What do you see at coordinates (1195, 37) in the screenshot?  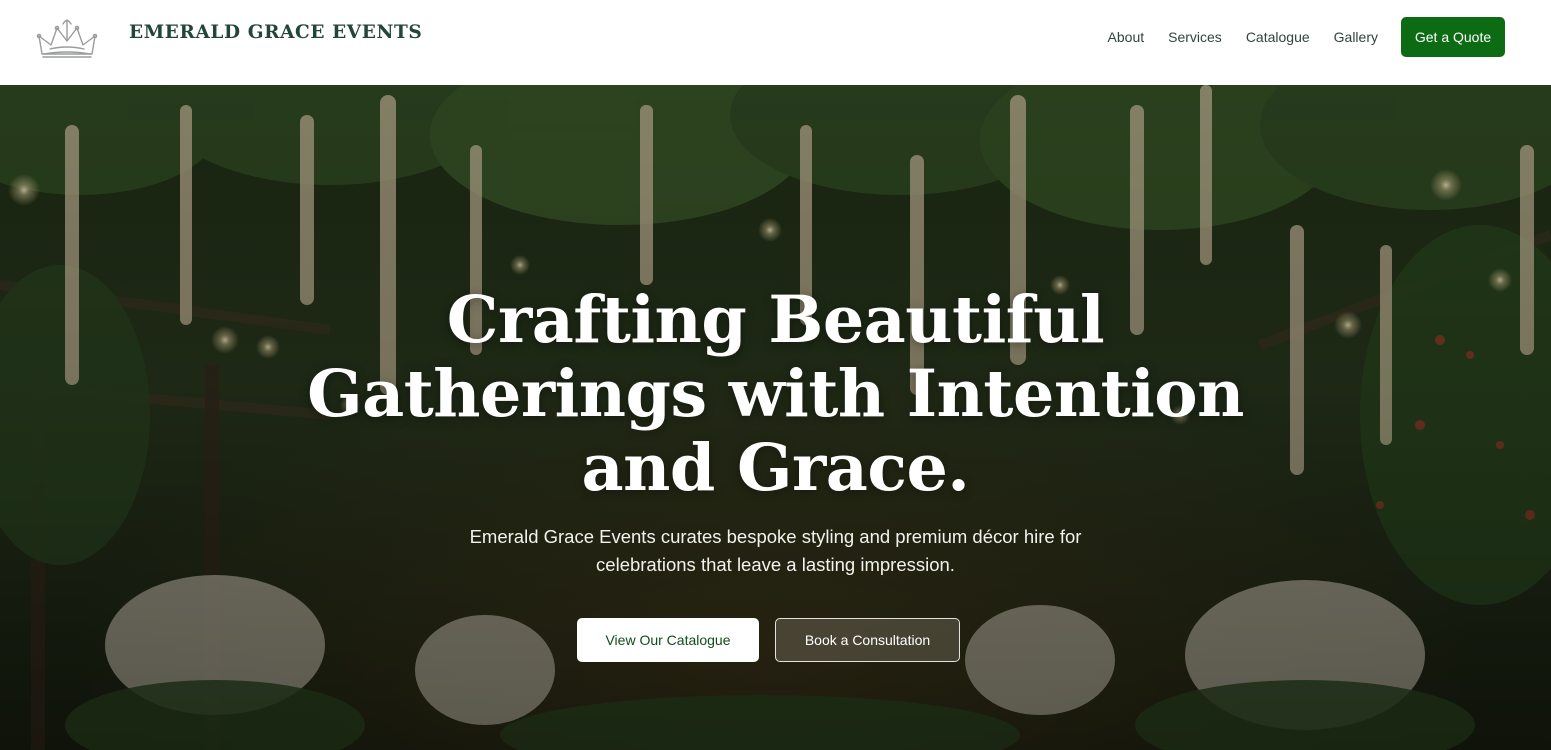 I see `nav-services: Services` at bounding box center [1195, 37].